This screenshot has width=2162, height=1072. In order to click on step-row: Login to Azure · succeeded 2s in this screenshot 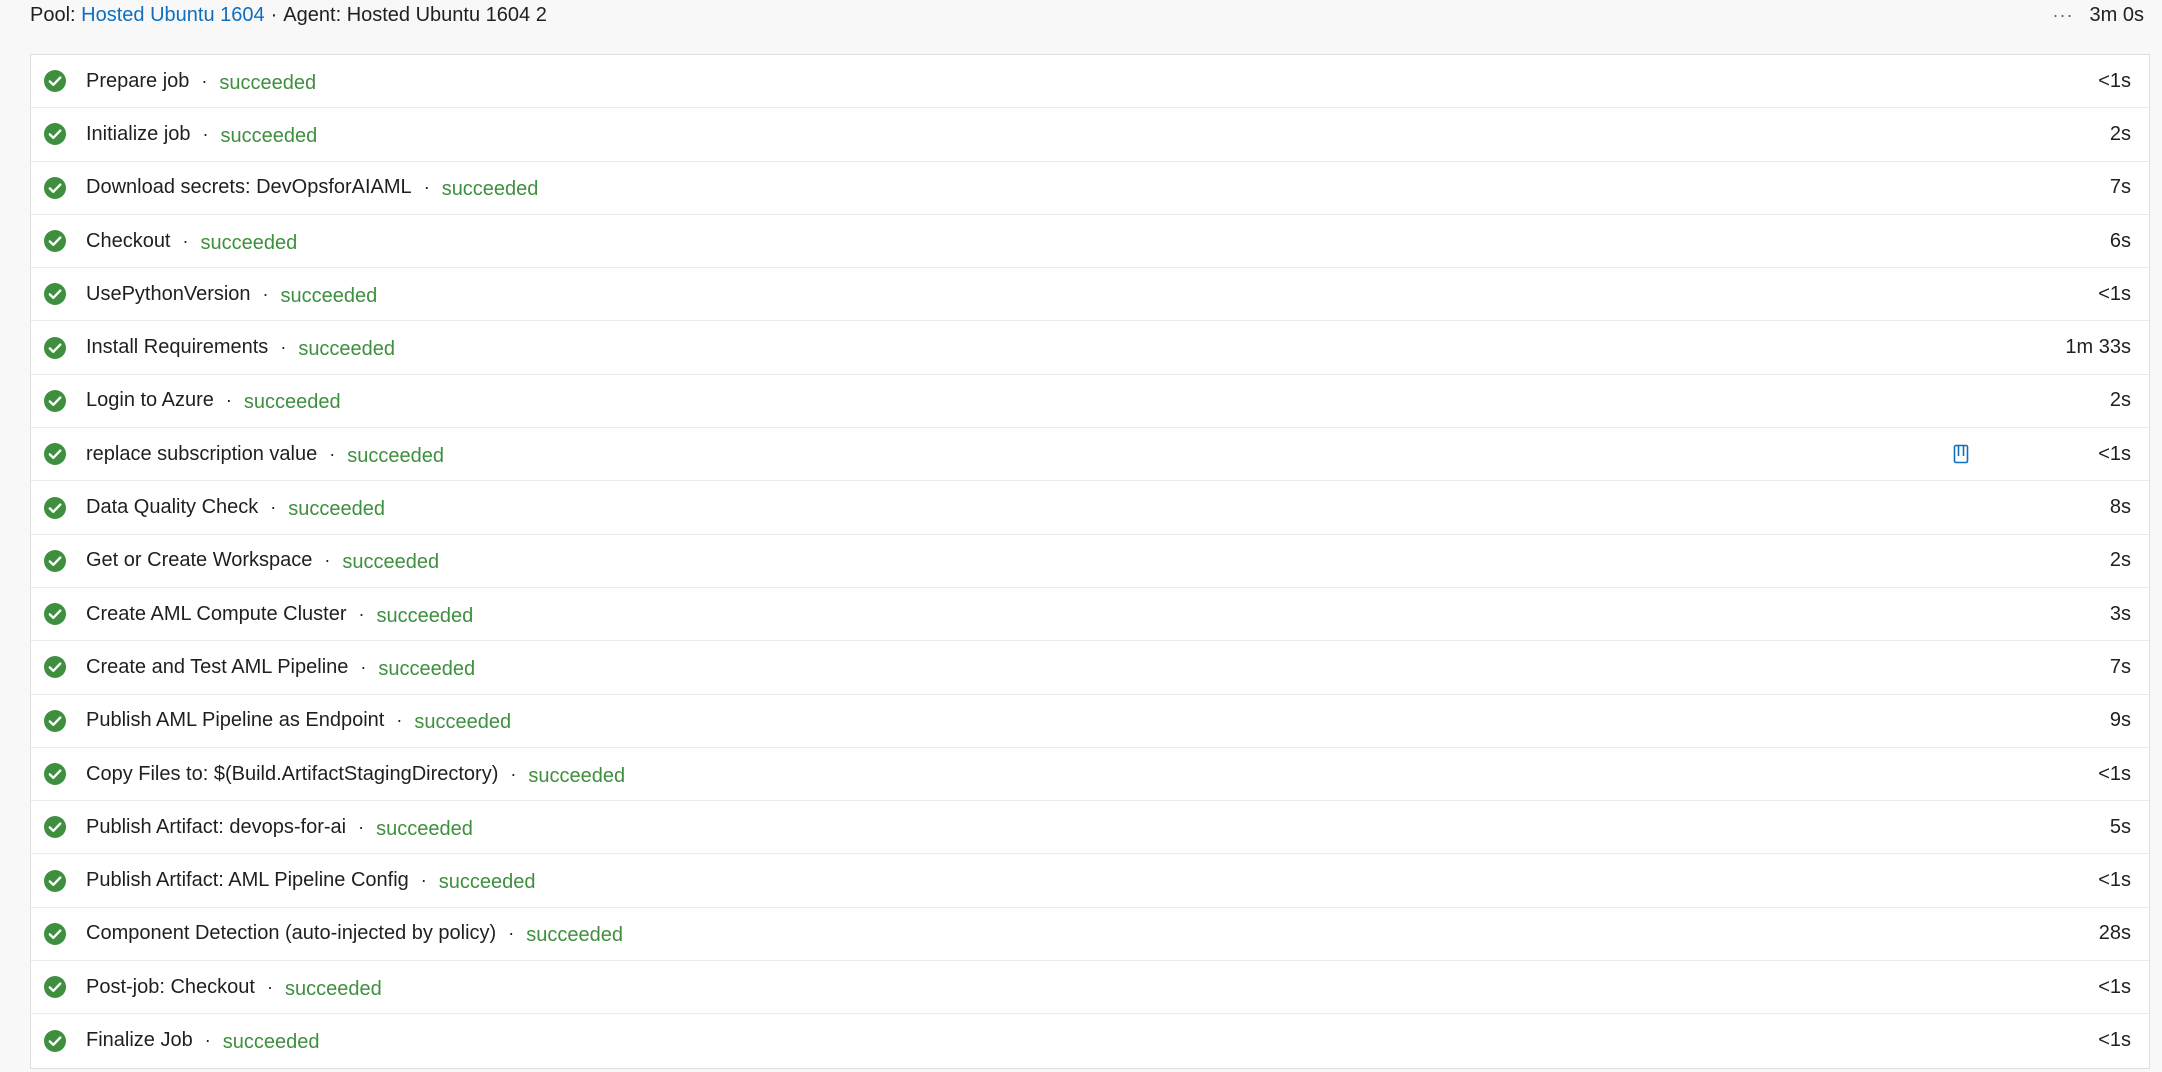, I will do `click(1090, 402)`.